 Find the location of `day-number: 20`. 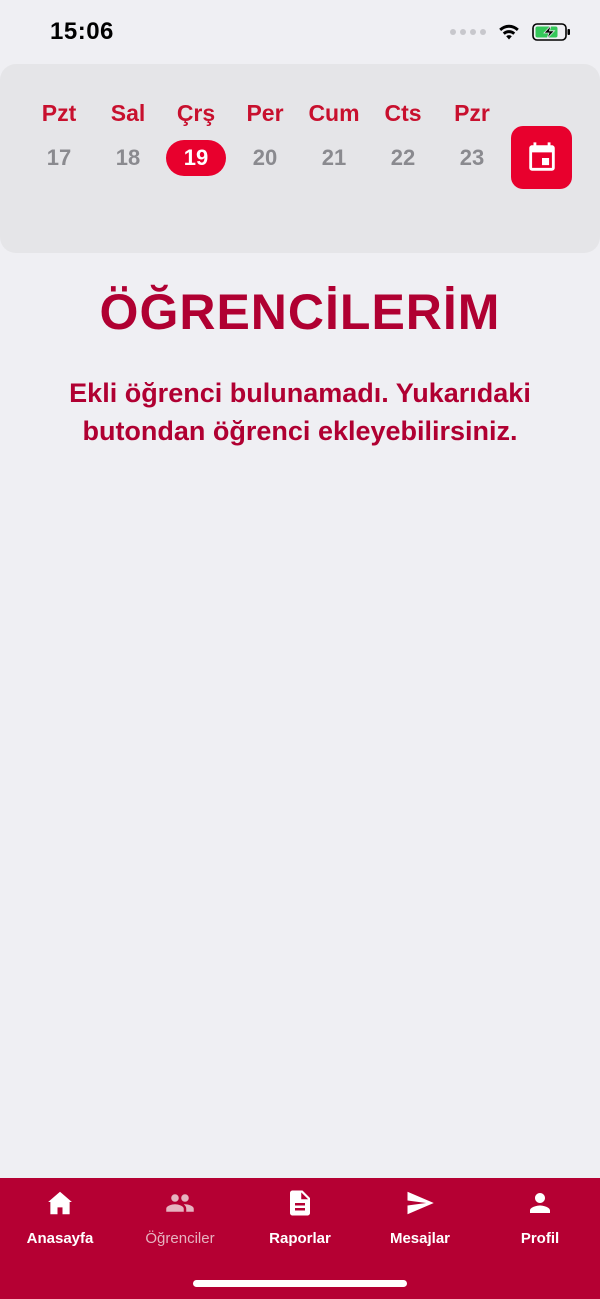

day-number: 20 is located at coordinates (265, 157).